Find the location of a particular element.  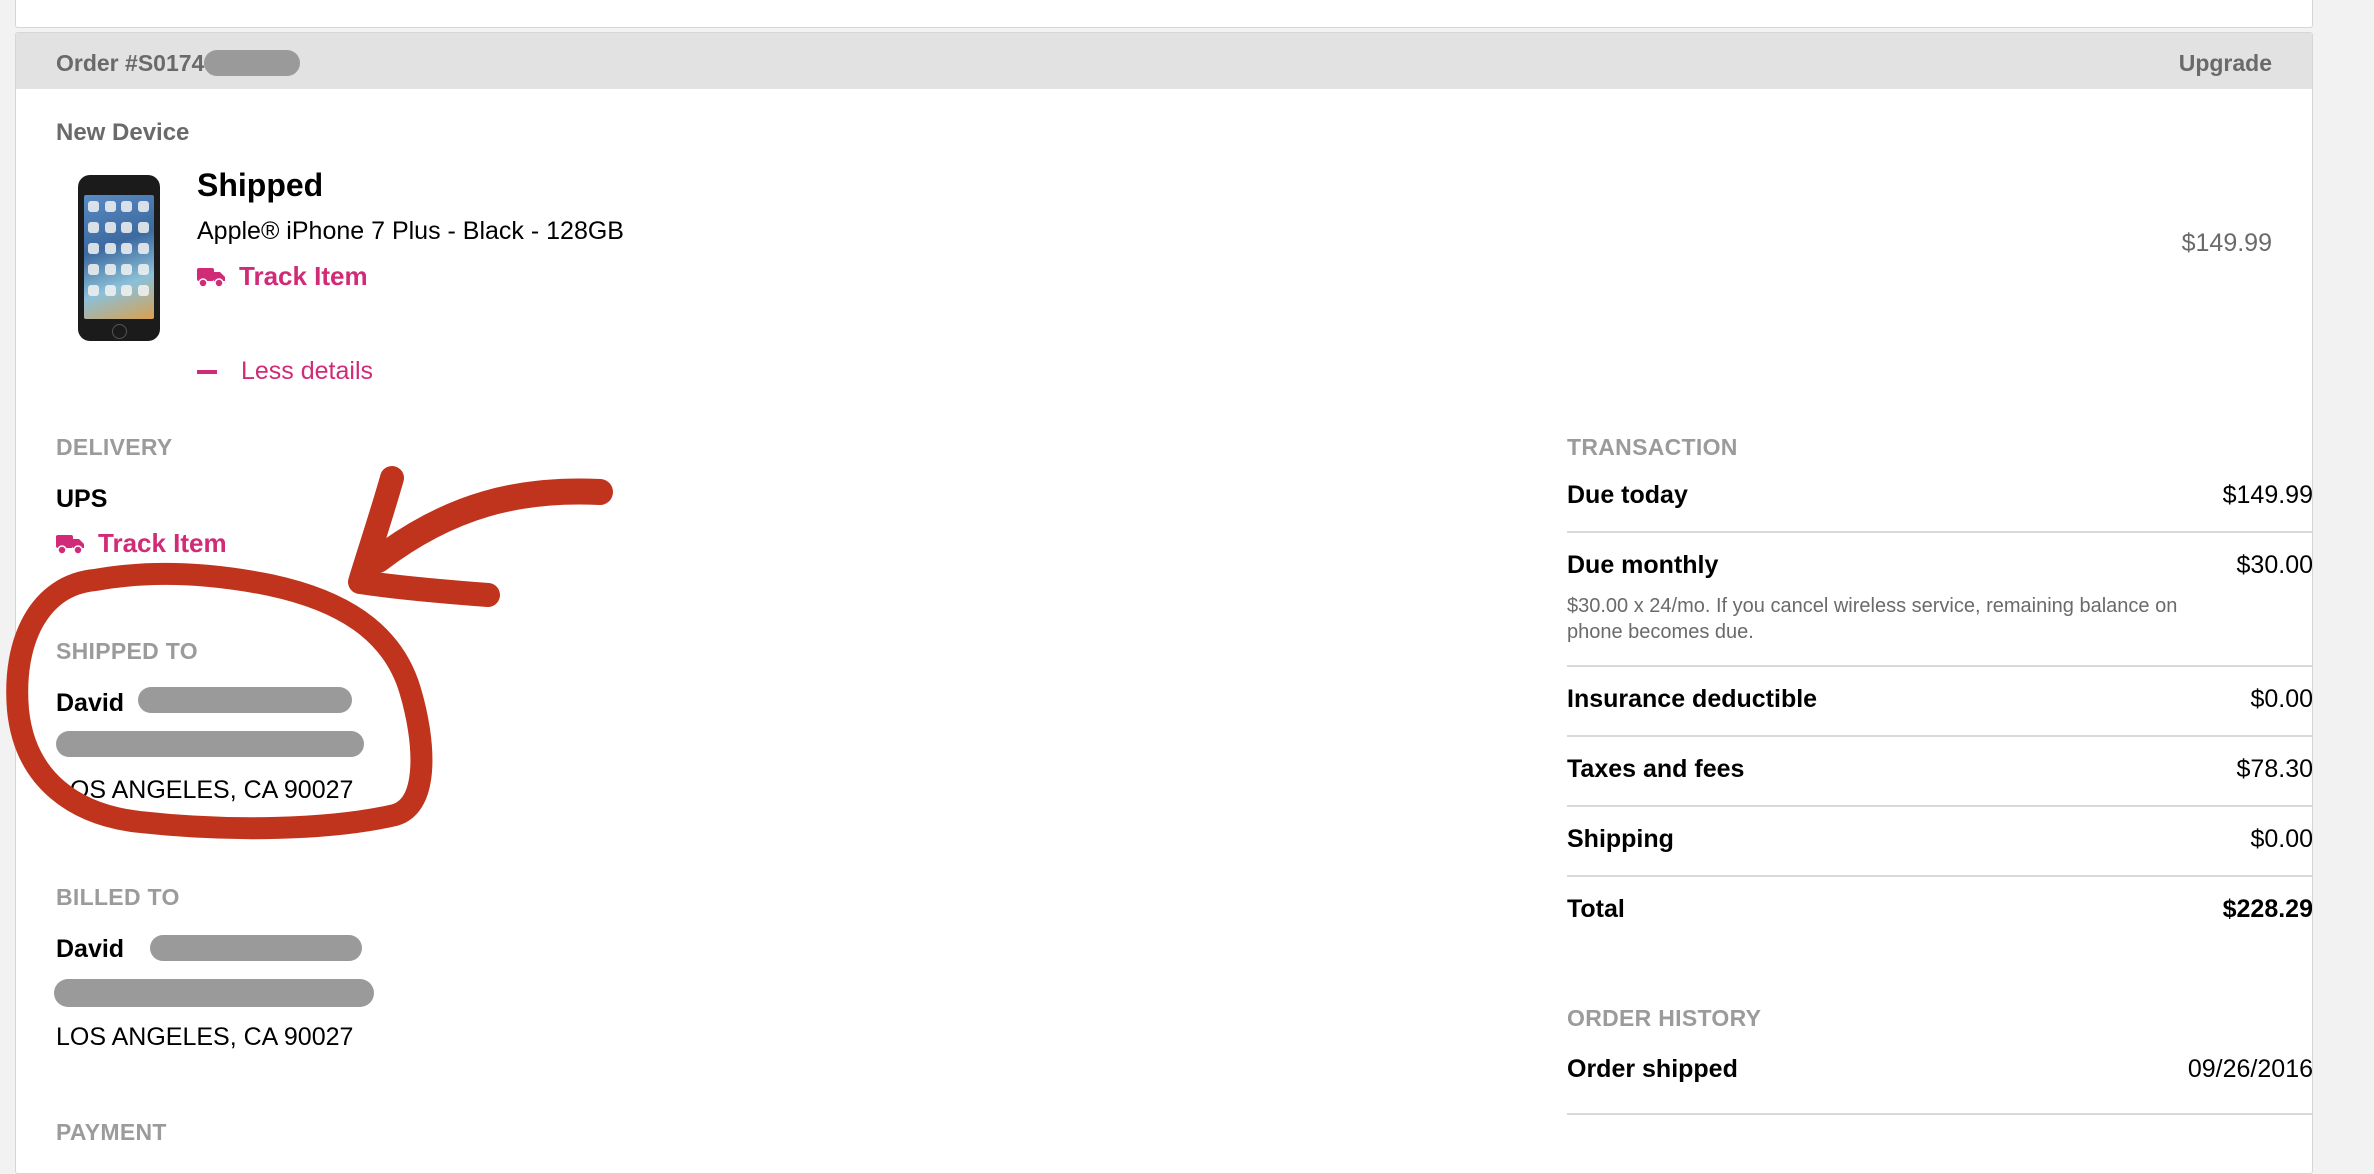

less-details-toggle: Less details is located at coordinates (285, 371).